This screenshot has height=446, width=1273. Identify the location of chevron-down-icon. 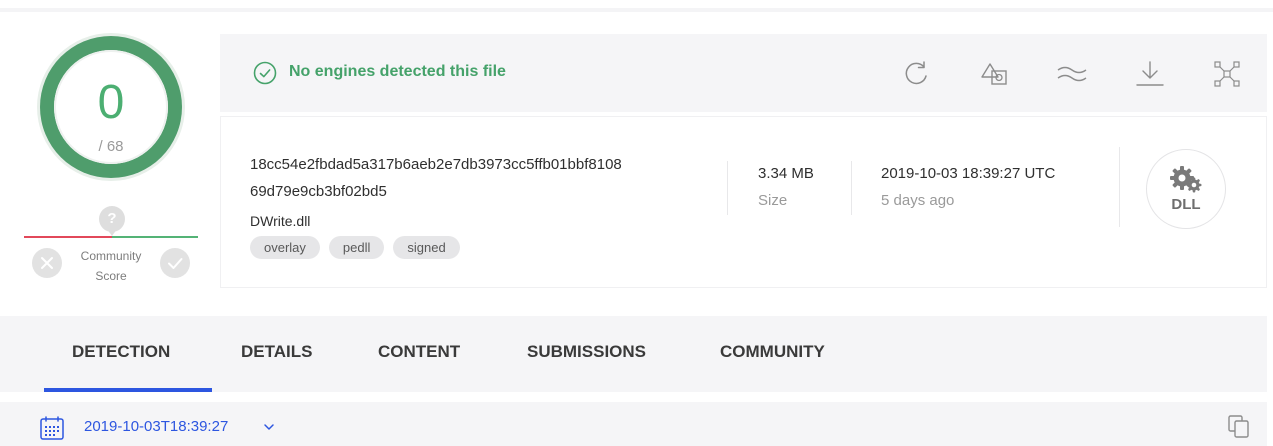
(269, 427).